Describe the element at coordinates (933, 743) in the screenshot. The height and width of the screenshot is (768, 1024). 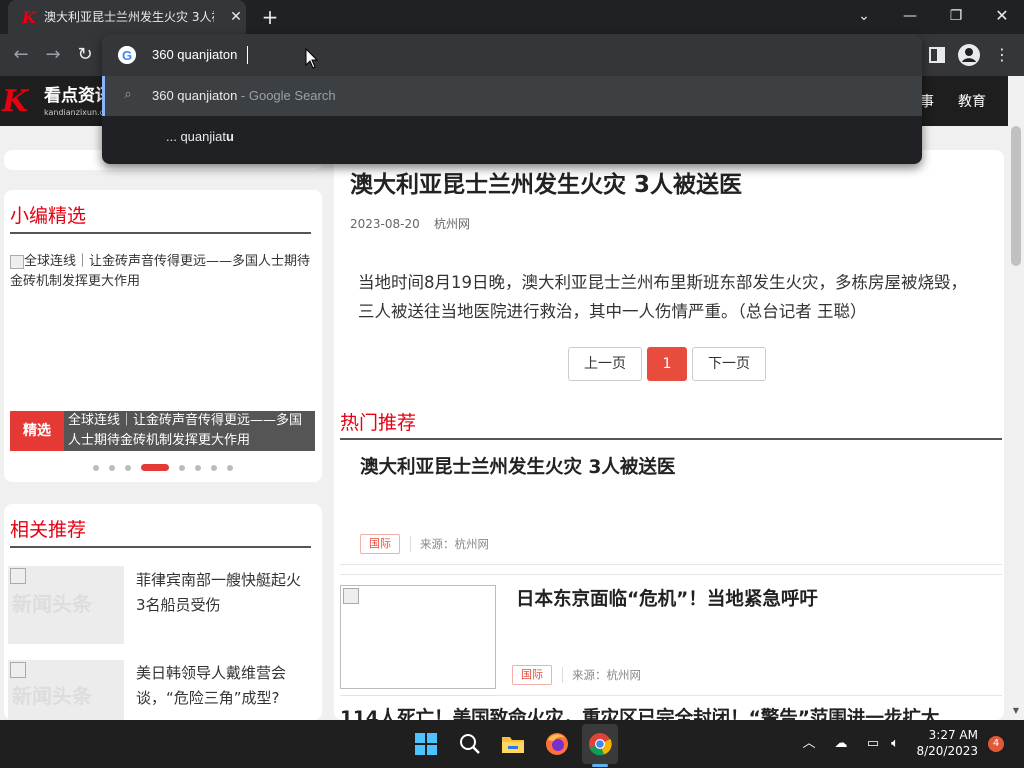
I see `taskbar-clock: 3:27 AM 8/20/2023` at that location.